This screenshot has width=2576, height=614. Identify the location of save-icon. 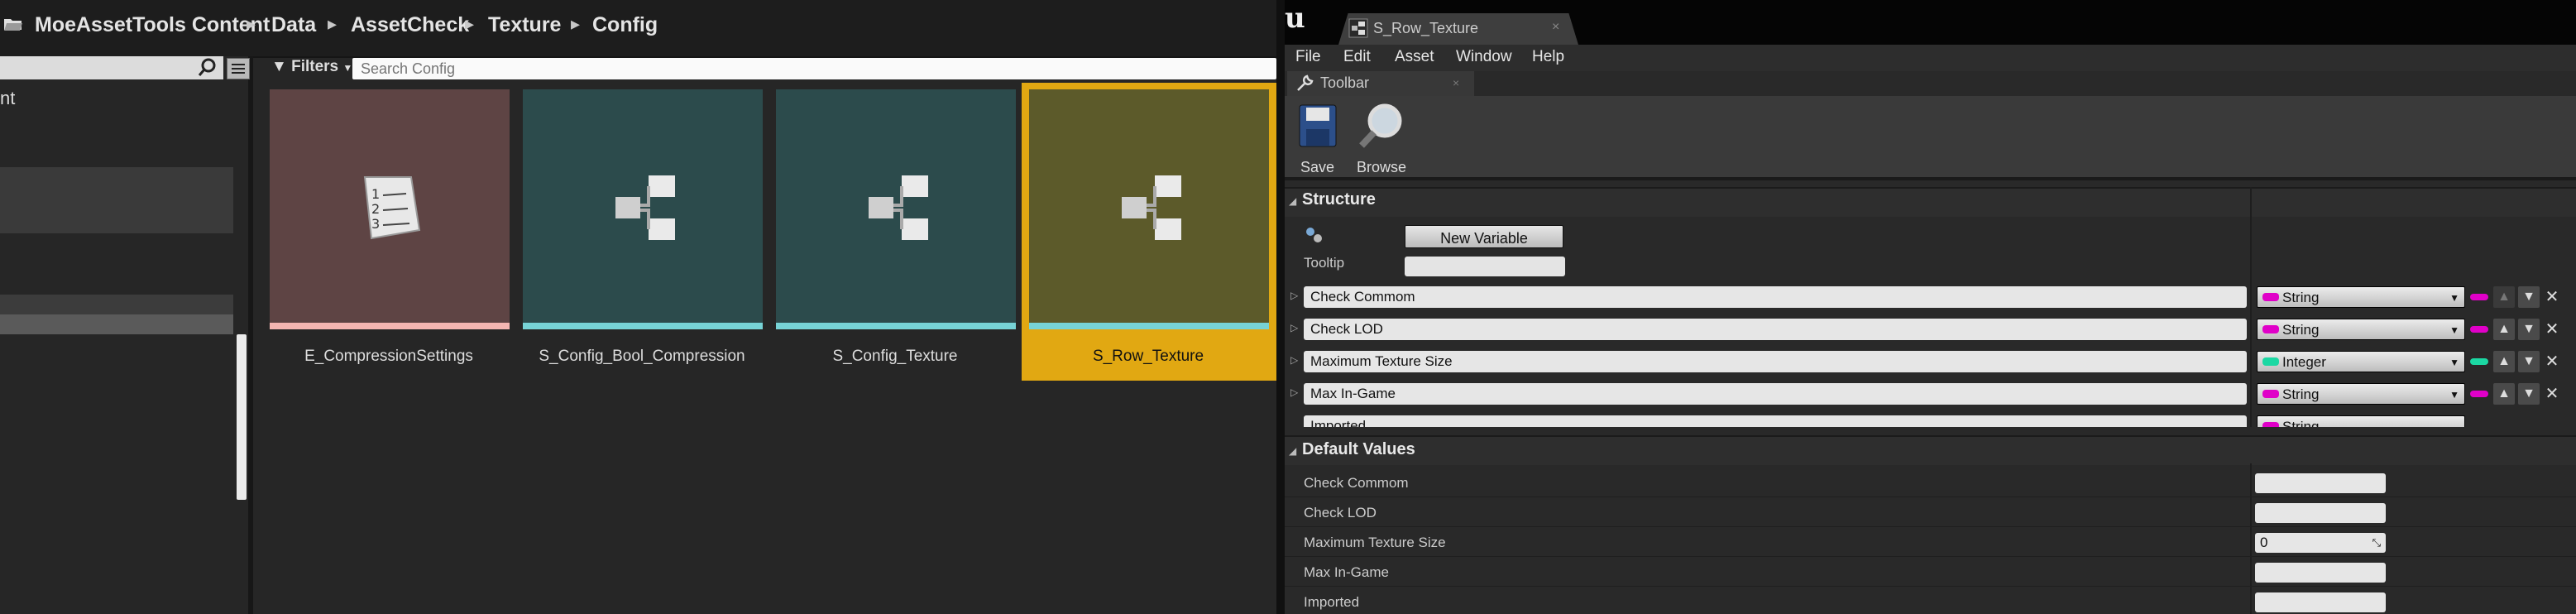
(1318, 127).